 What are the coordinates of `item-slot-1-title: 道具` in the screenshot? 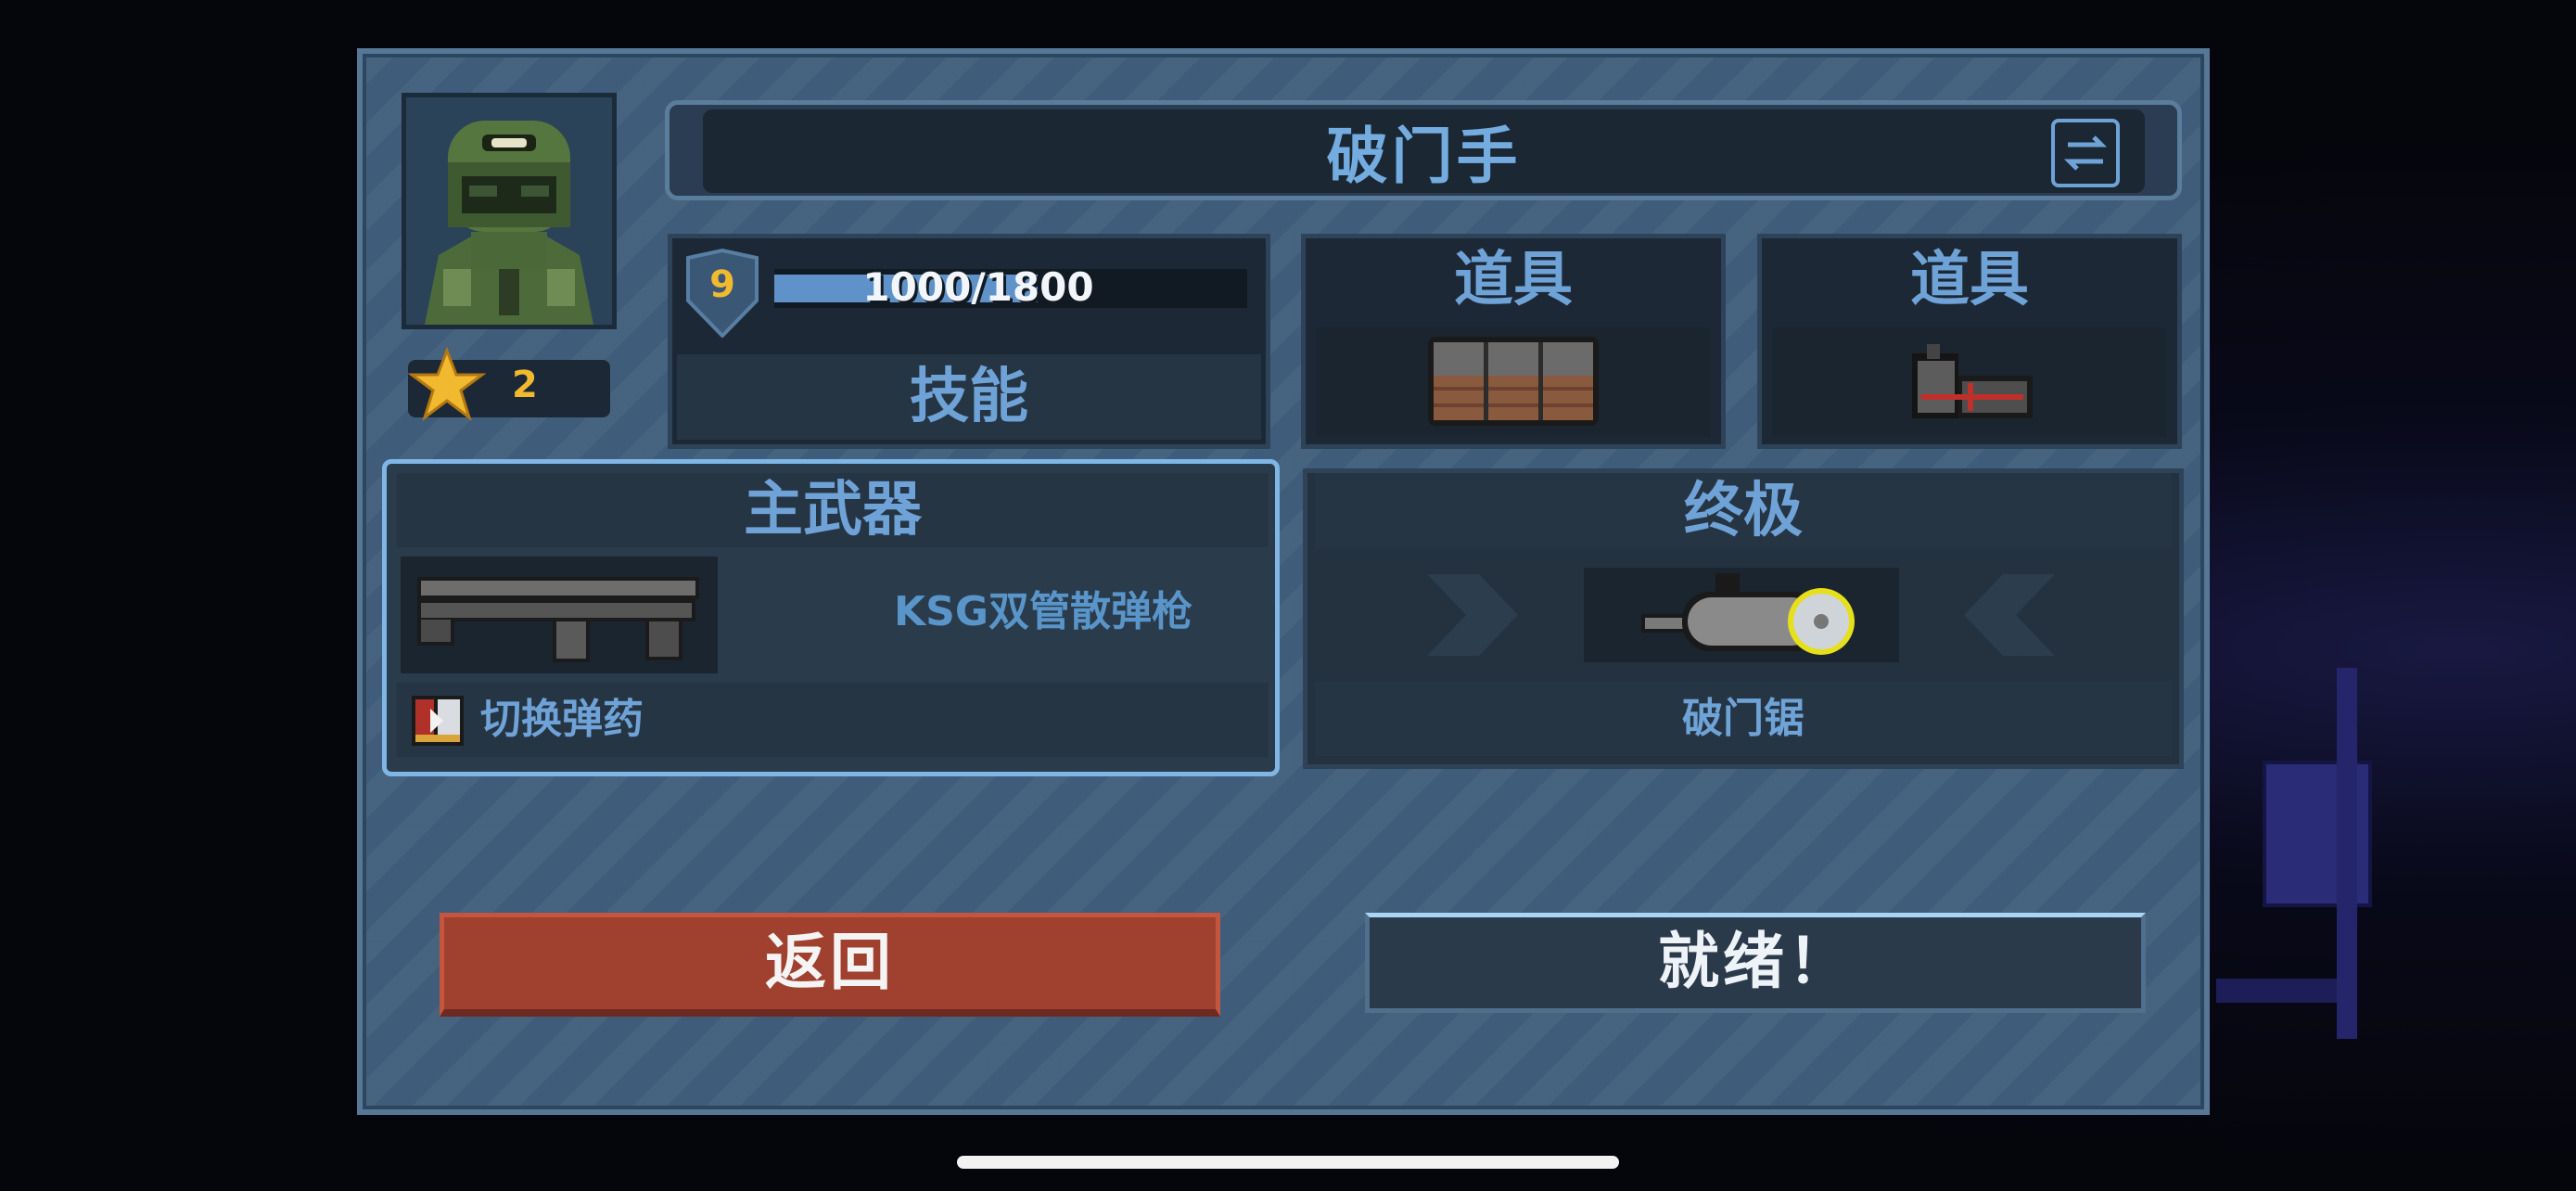 It's located at (1513, 280).